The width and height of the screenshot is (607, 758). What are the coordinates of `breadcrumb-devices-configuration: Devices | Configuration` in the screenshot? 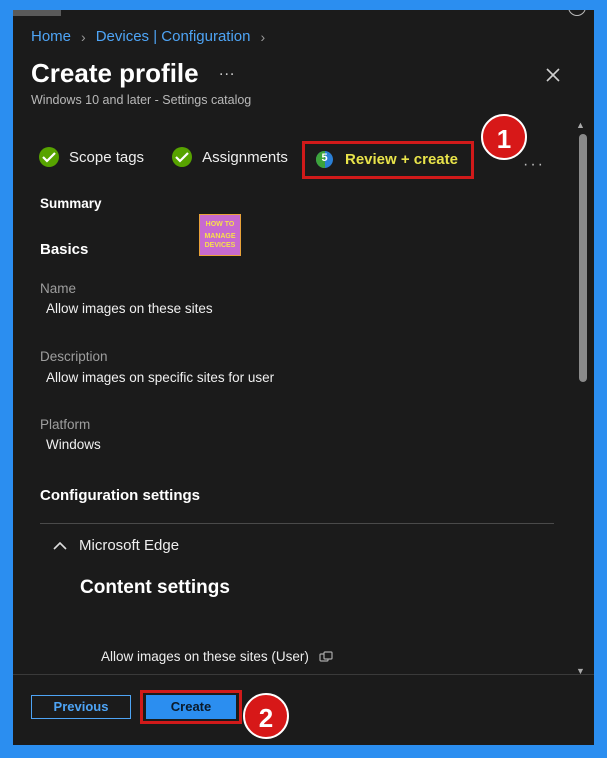 It's located at (173, 36).